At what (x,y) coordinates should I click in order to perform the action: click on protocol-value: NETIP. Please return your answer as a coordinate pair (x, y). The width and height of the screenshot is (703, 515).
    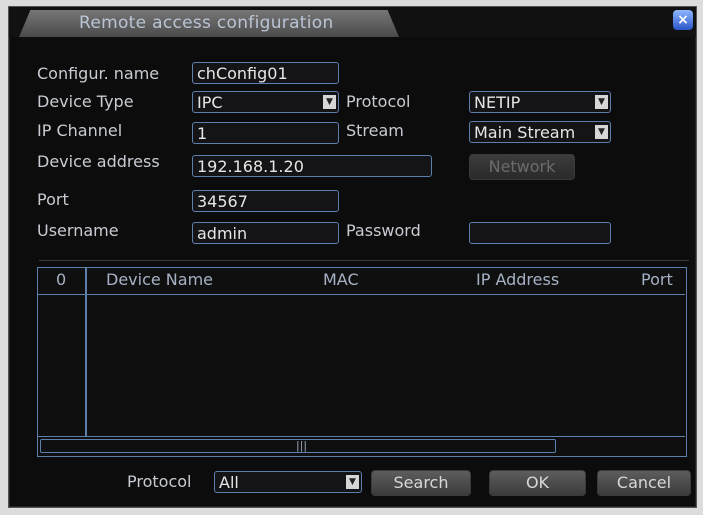
    Looking at the image, I should click on (497, 102).